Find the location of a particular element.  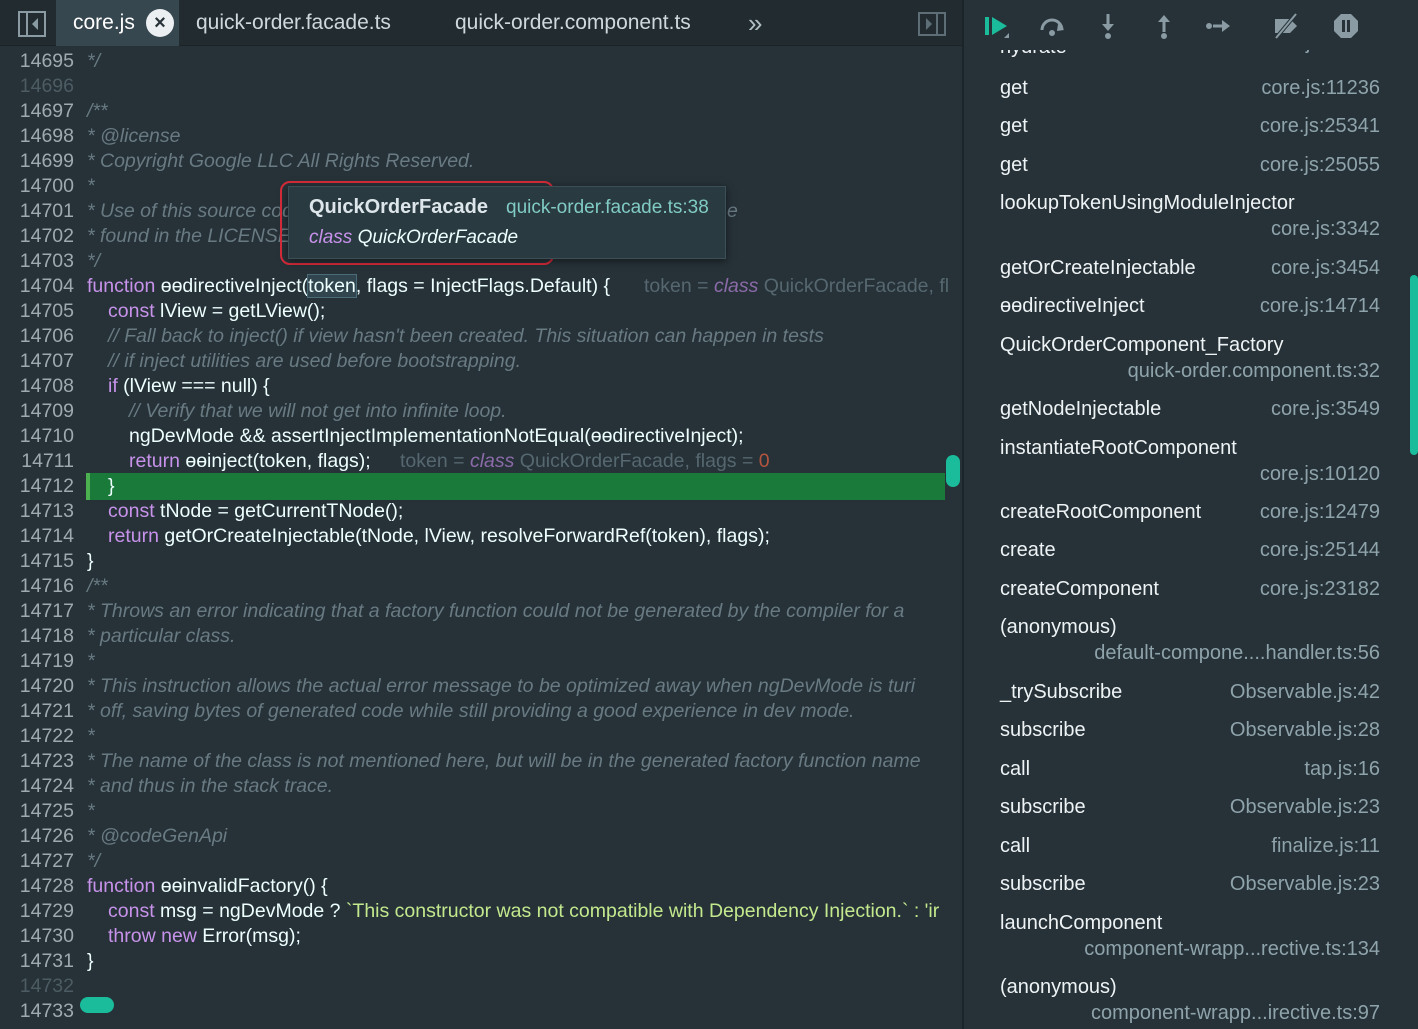

code-line: 14695 */ is located at coordinates (481, 61).